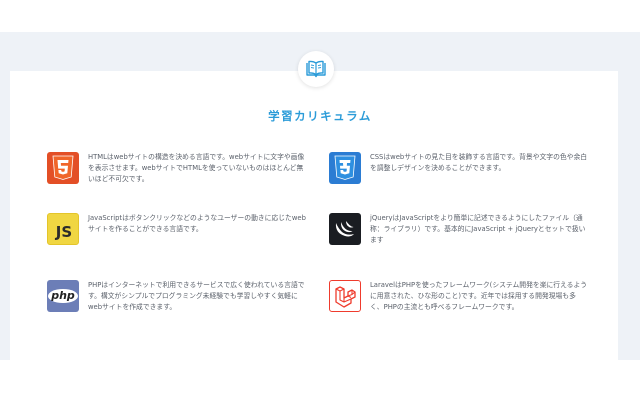 This screenshot has height=400, width=640. I want to click on php-logo-icon: php, so click(63, 296).